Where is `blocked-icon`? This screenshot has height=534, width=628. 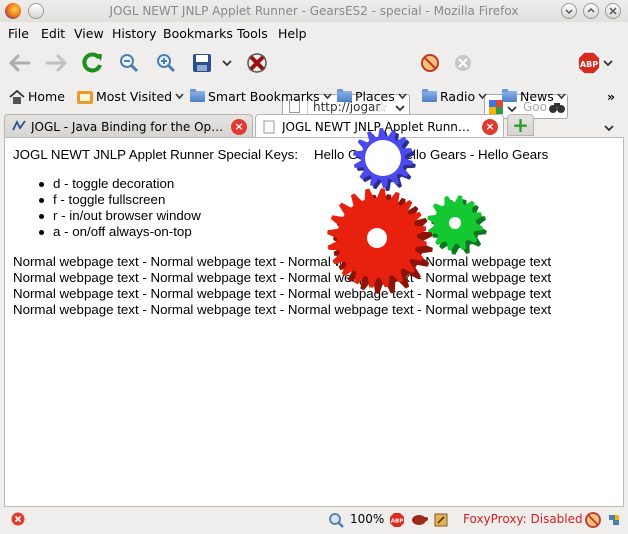
blocked-icon is located at coordinates (430, 63).